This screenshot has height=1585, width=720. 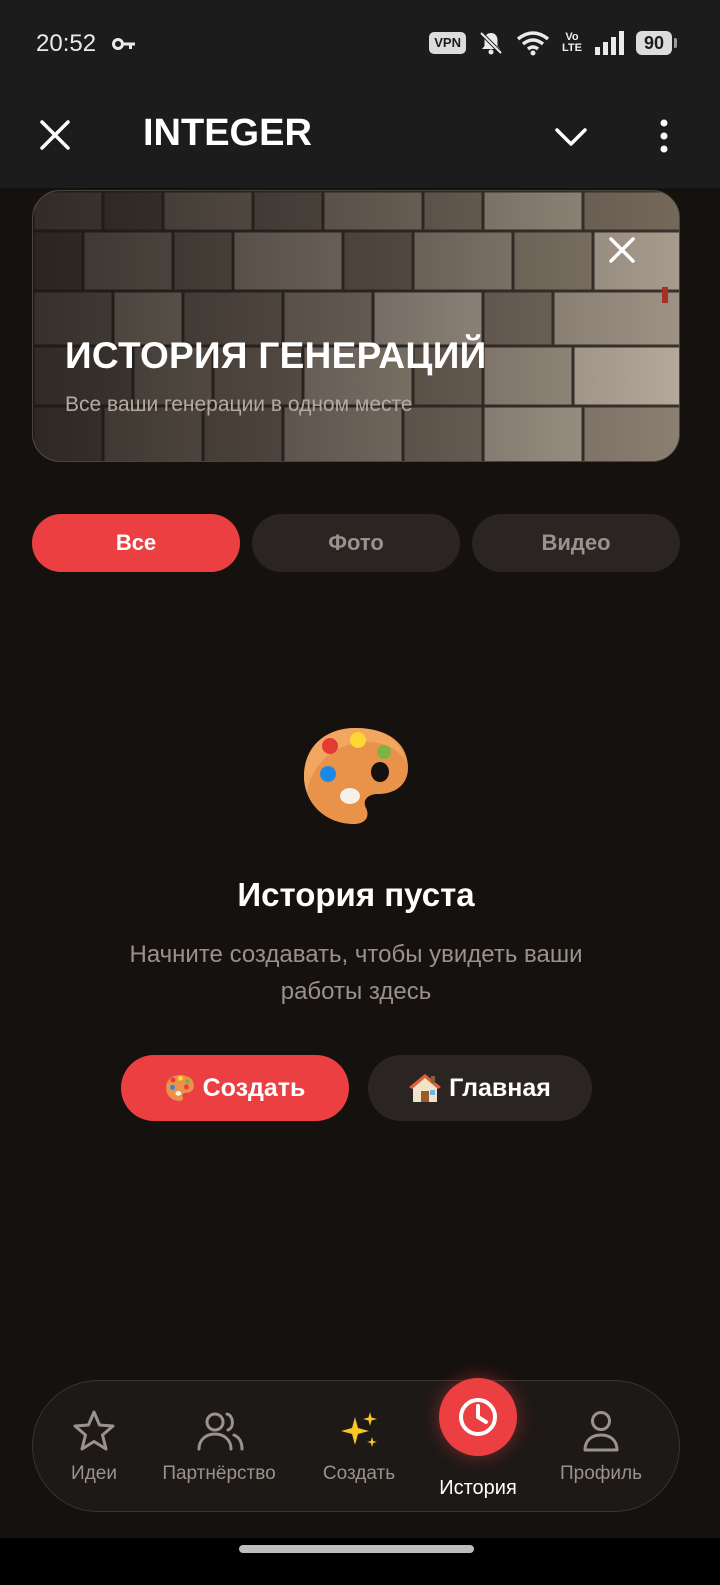 I want to click on tab-video: Видео, so click(x=576, y=543).